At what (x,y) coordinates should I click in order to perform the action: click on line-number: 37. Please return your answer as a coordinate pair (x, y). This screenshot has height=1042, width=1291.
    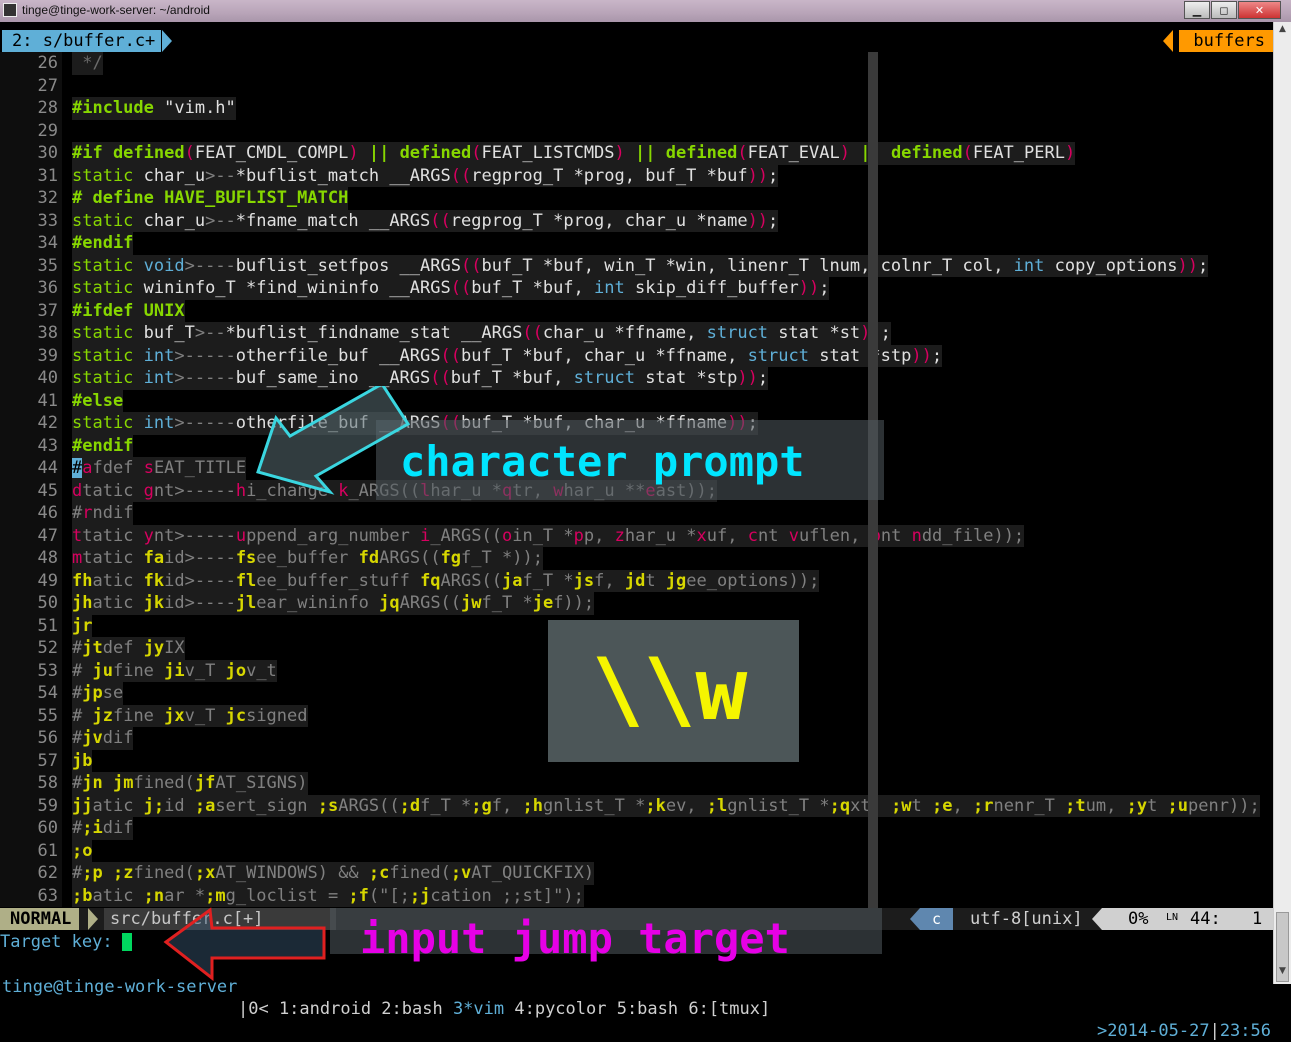
    Looking at the image, I should click on (31, 310).